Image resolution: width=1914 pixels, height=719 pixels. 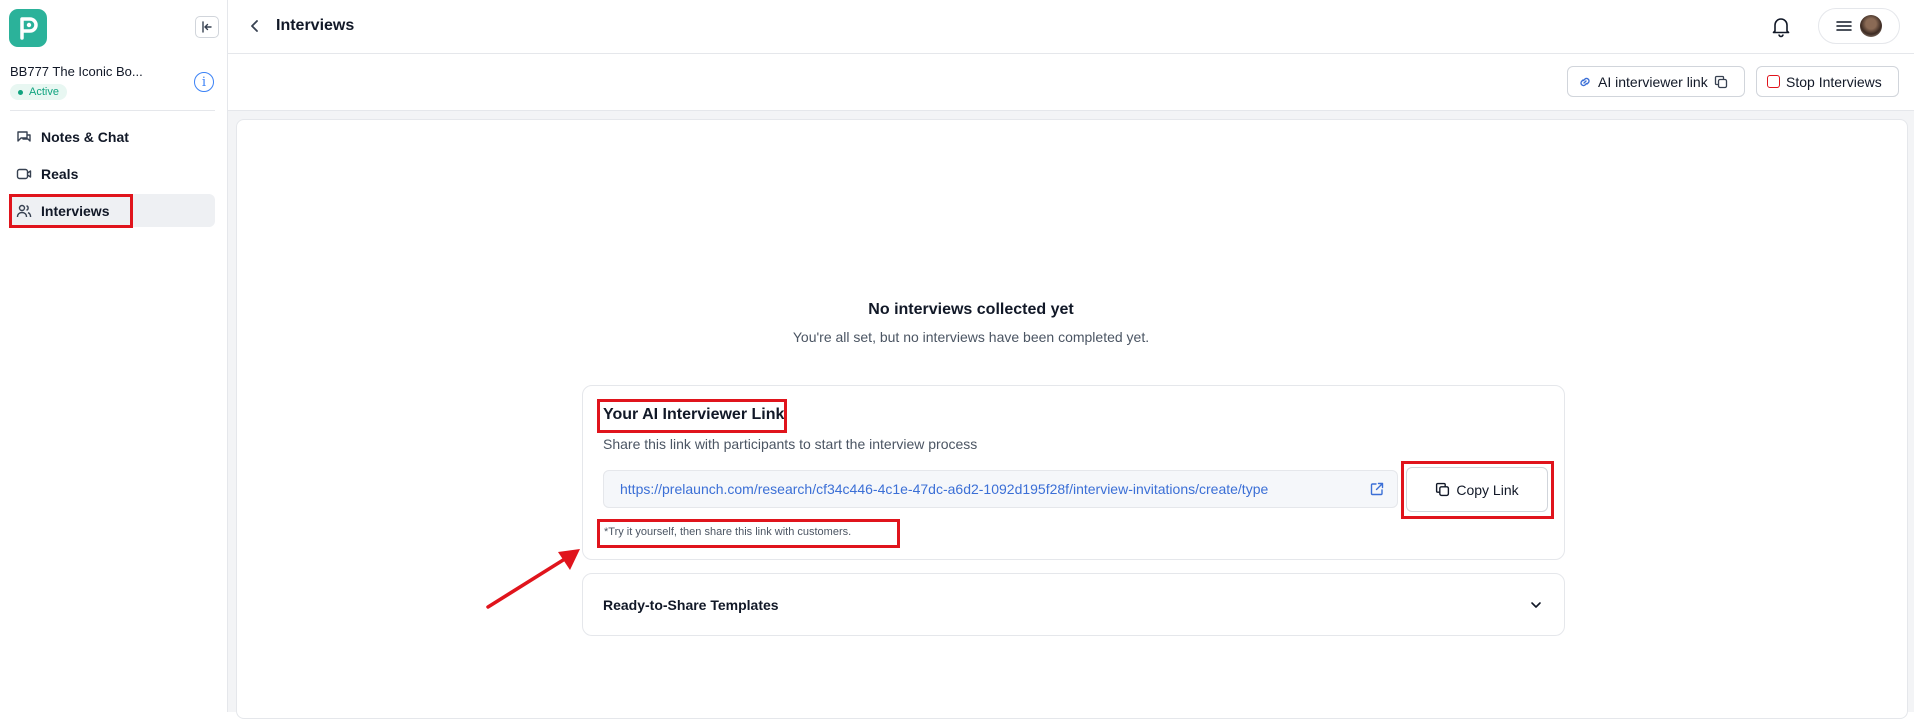 I want to click on empty-state-title: No interviews collected yet, so click(x=971, y=309).